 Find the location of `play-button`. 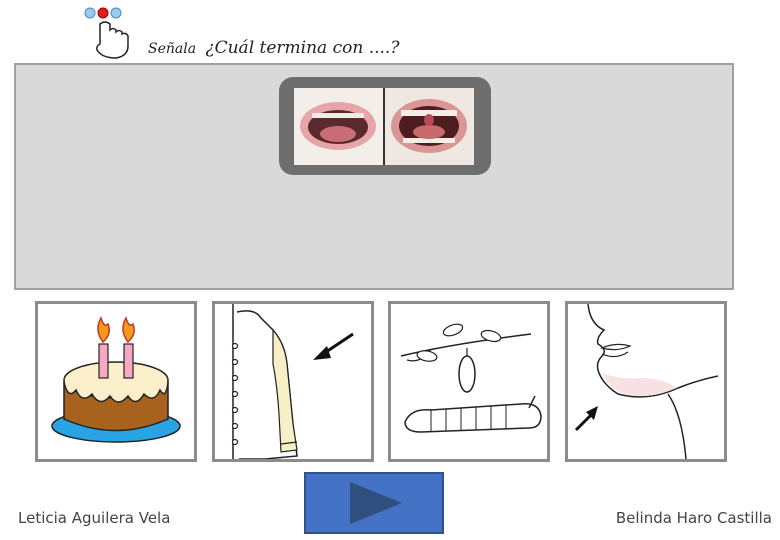

play-button is located at coordinates (374, 503).